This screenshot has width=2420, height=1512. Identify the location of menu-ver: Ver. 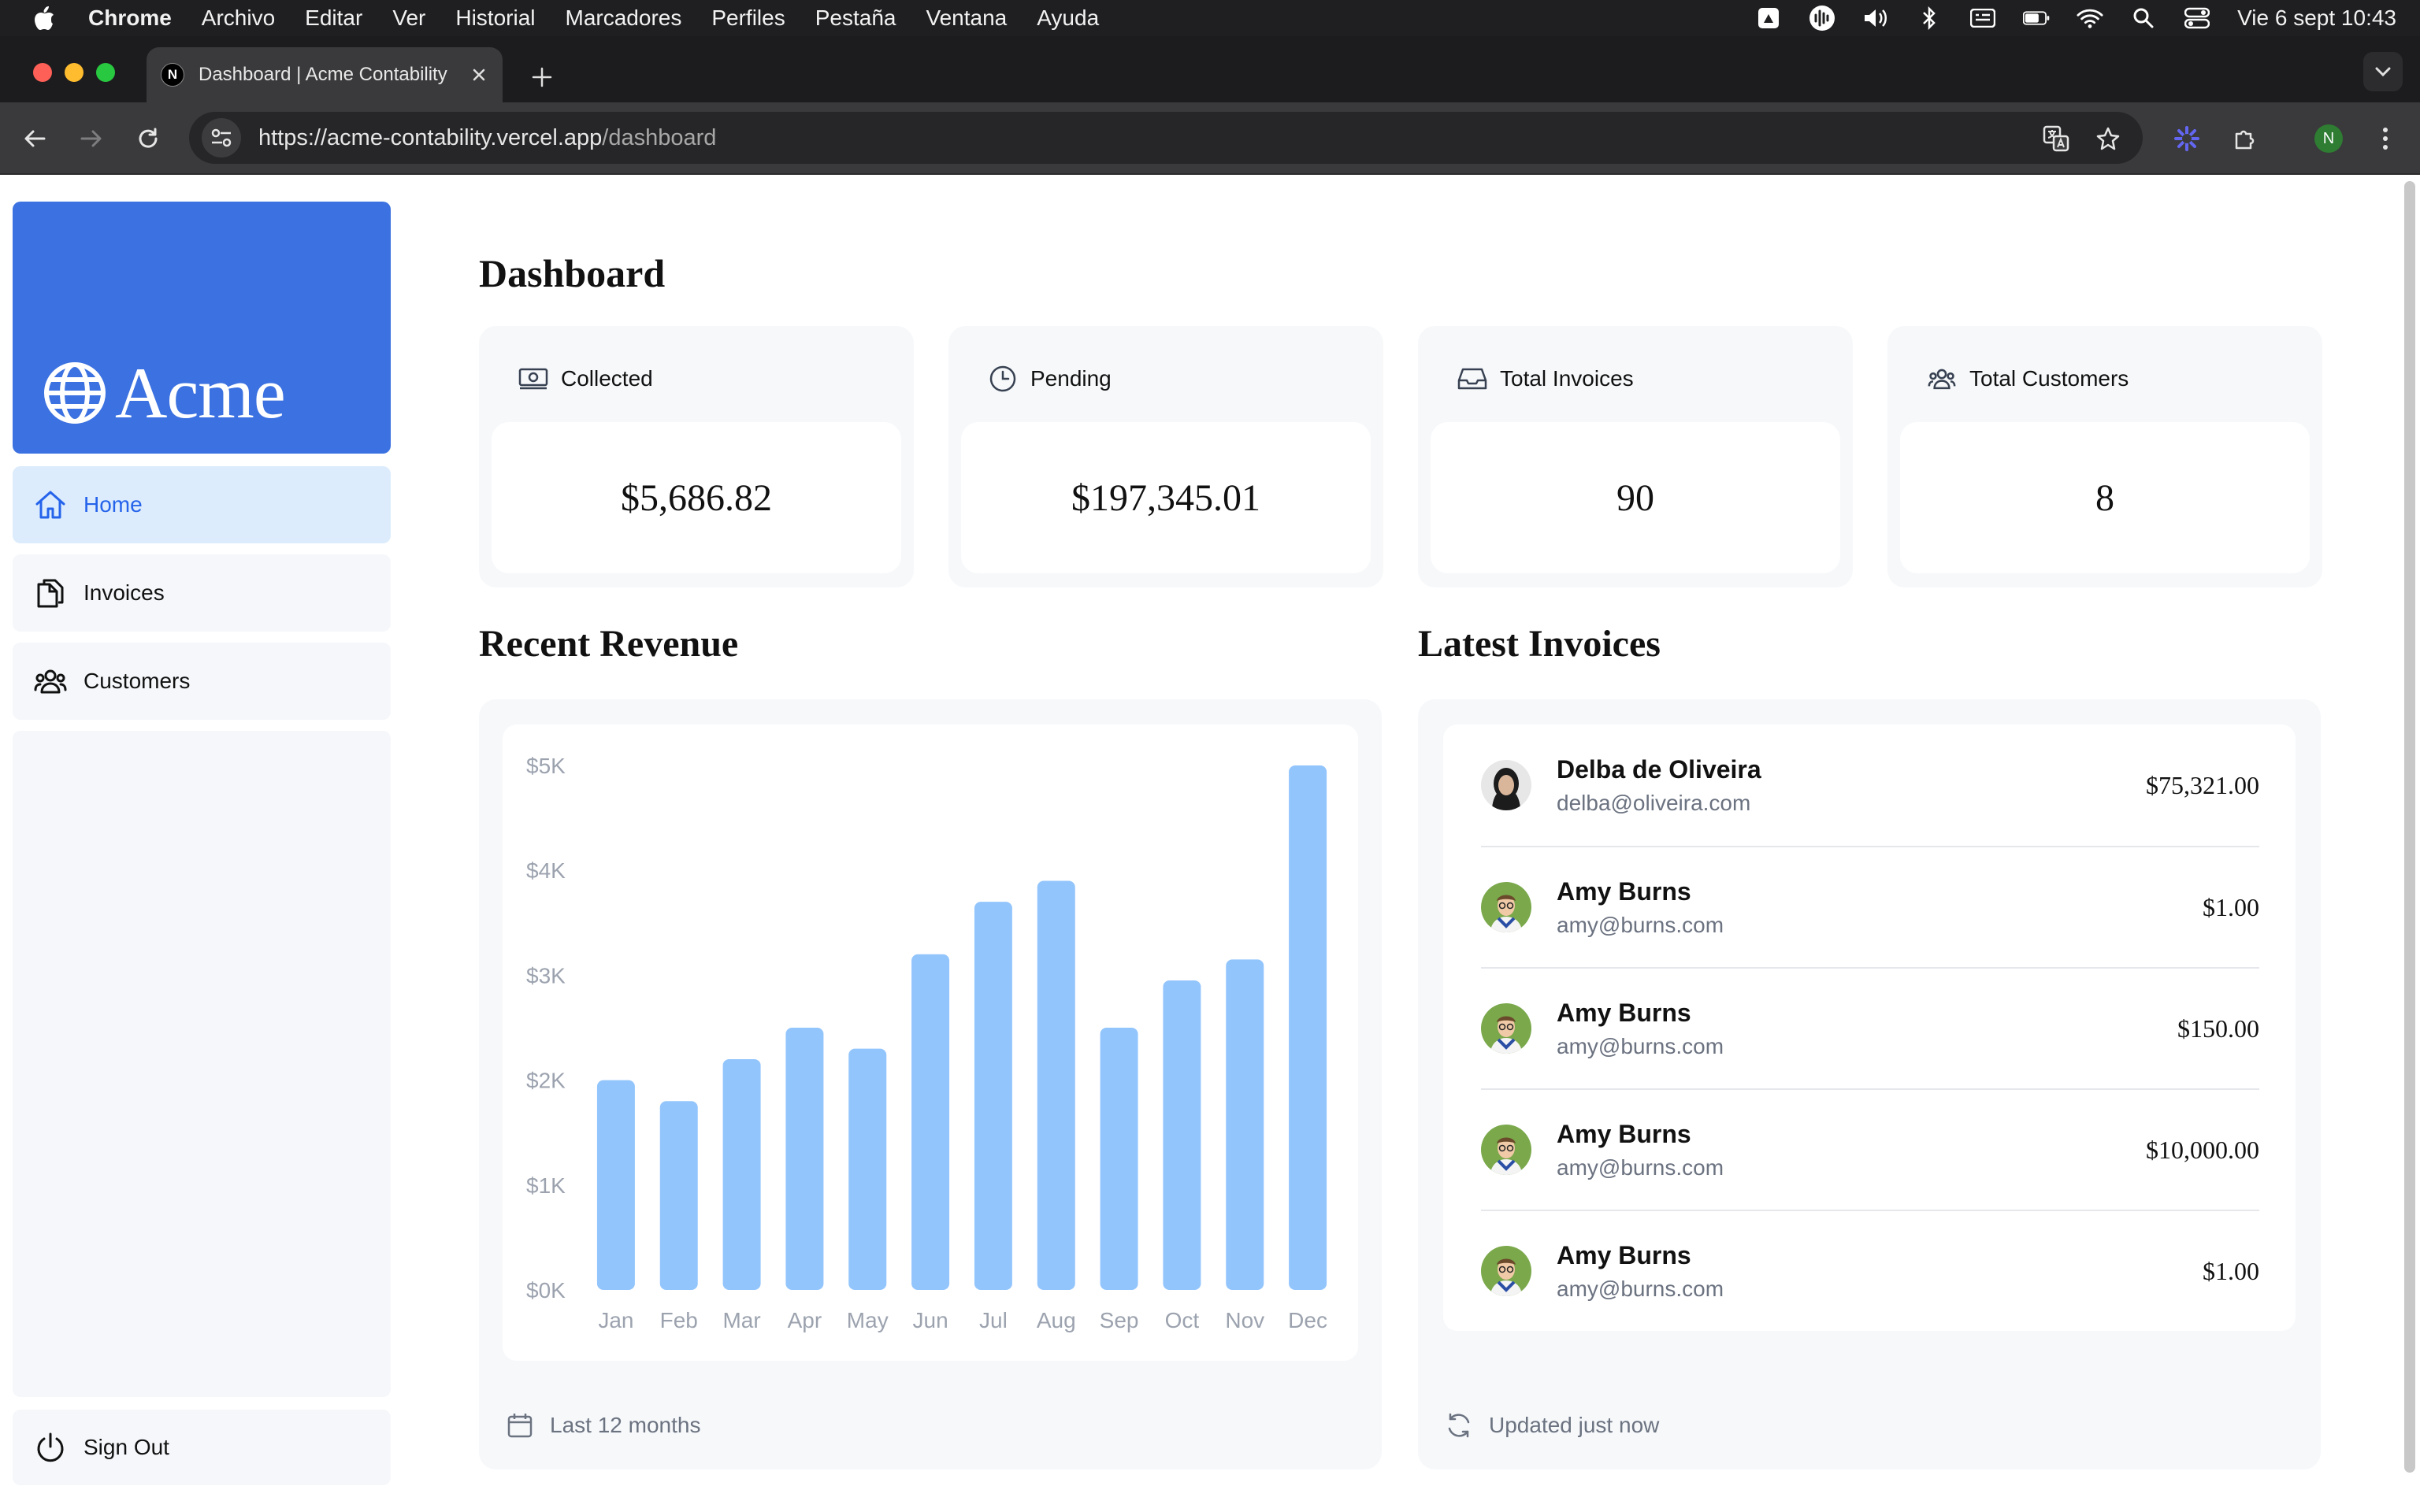
(408, 18).